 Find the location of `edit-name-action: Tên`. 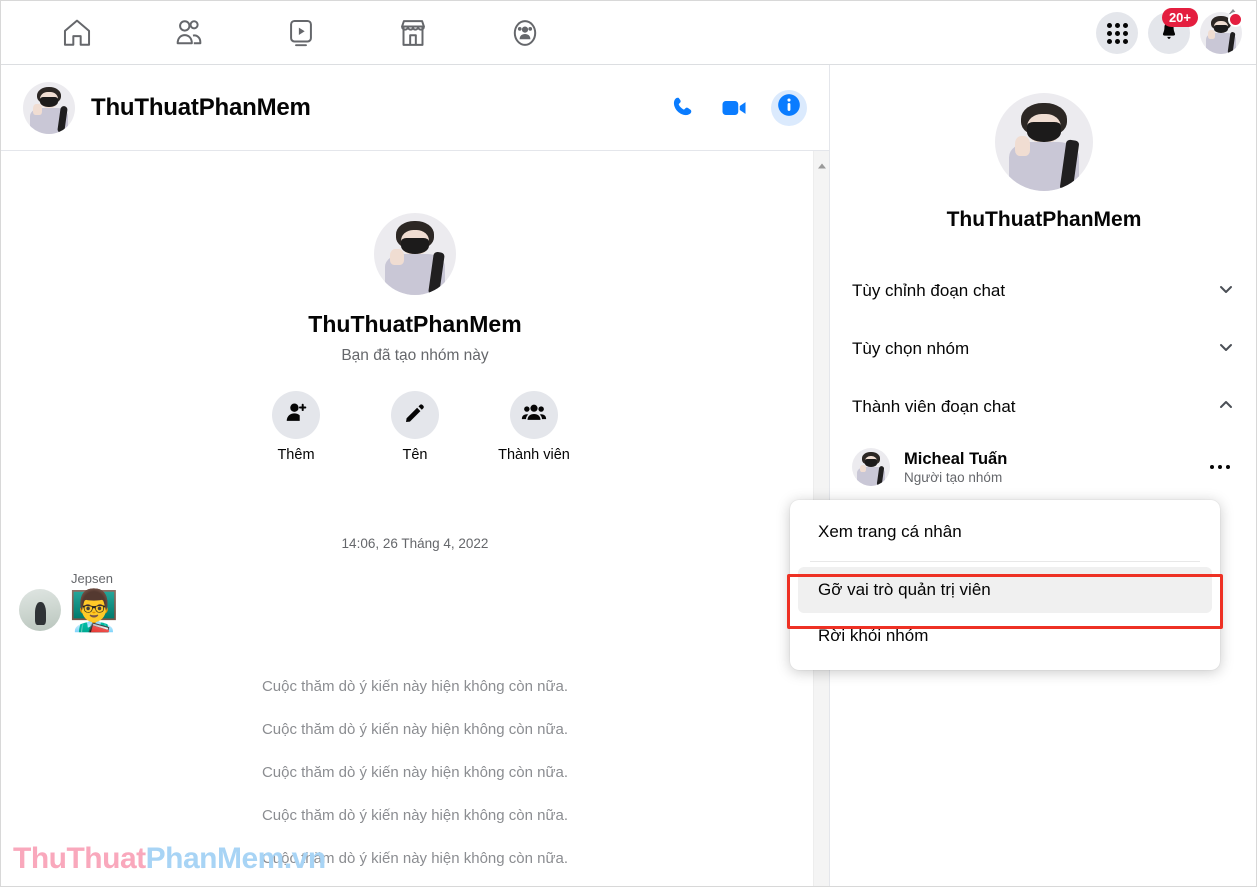

edit-name-action: Tên is located at coordinates (415, 427).